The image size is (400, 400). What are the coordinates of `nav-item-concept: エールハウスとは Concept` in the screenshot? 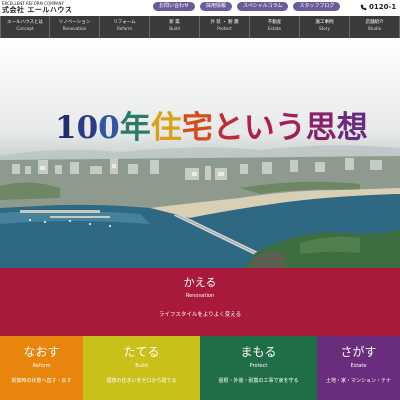 It's located at (25, 27).